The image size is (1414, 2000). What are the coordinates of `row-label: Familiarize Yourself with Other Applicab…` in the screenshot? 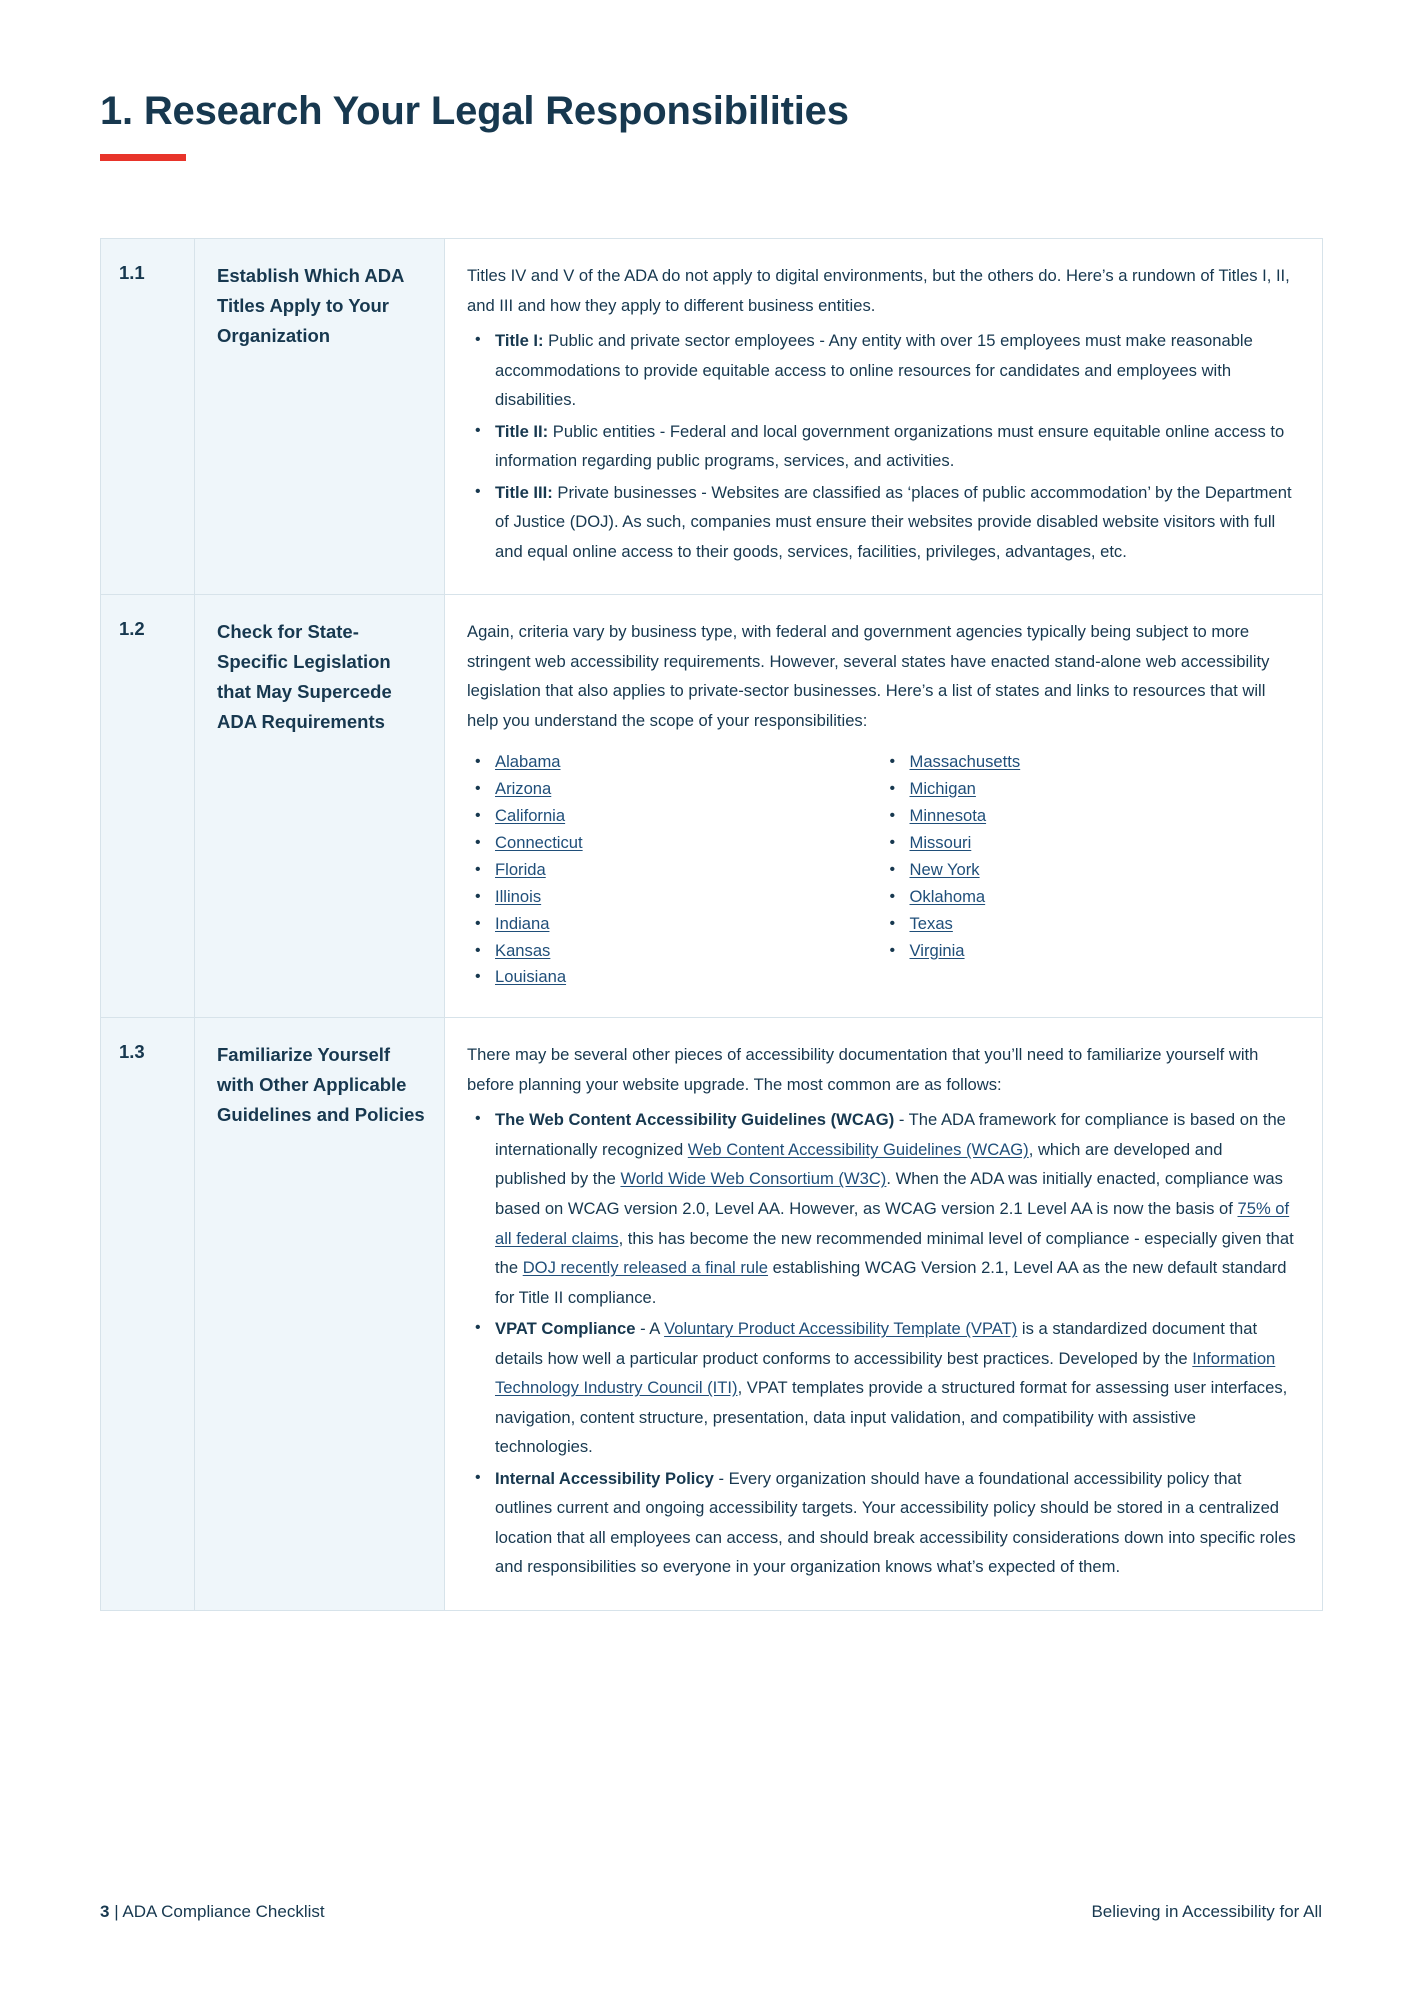 It's located at (321, 1085).